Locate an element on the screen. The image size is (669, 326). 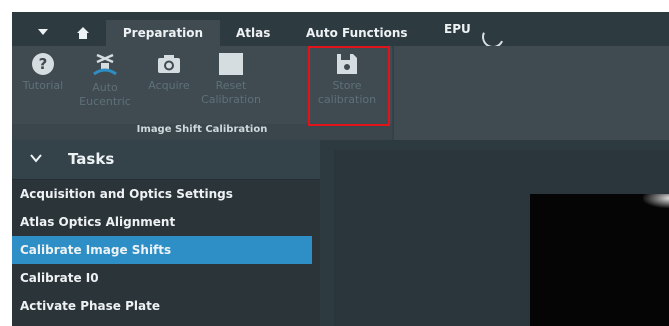
tasks-title: Tasks is located at coordinates (91, 159).